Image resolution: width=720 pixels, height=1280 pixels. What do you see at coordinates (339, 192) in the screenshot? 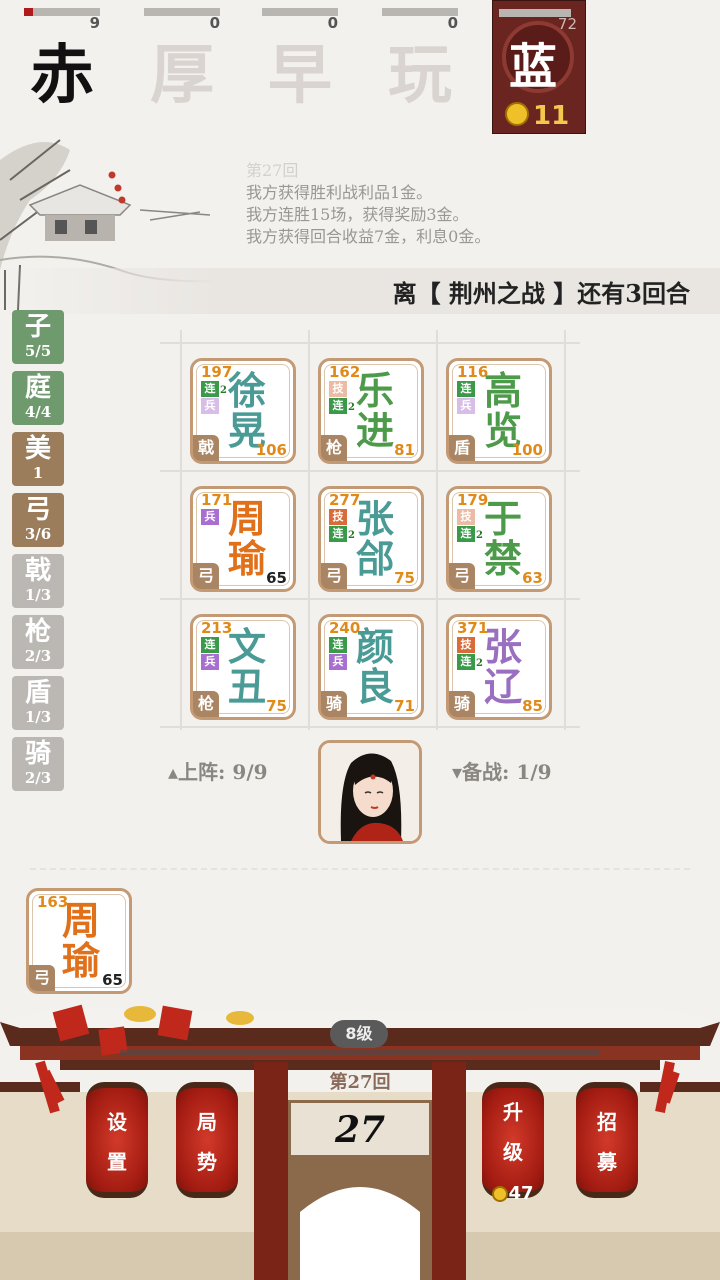
I see `log-line: 我方获得胜利战利品1金。` at bounding box center [339, 192].